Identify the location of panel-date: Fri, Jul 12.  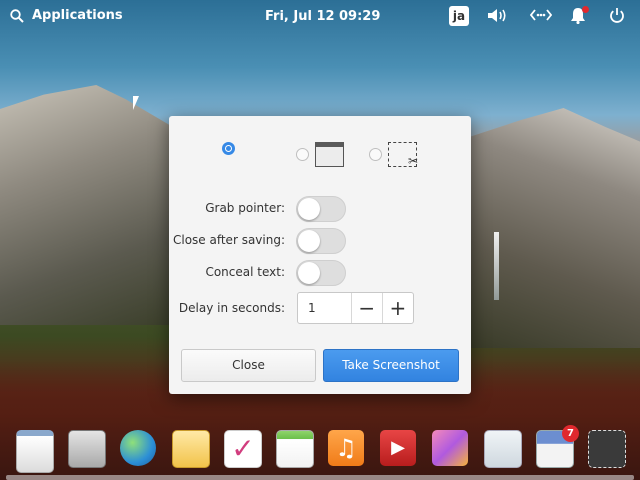
(300, 16).